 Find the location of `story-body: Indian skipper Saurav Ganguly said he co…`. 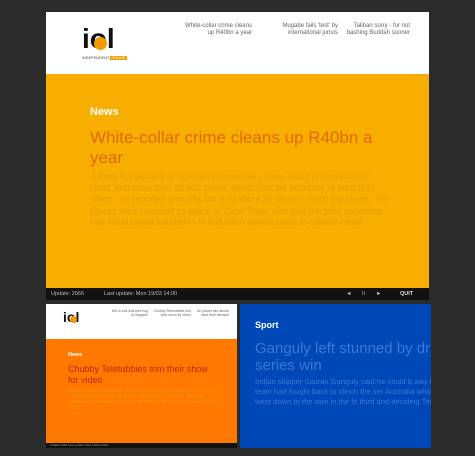

story-body: Indian skipper Saurav Ganguly said he co… is located at coordinates (343, 391).